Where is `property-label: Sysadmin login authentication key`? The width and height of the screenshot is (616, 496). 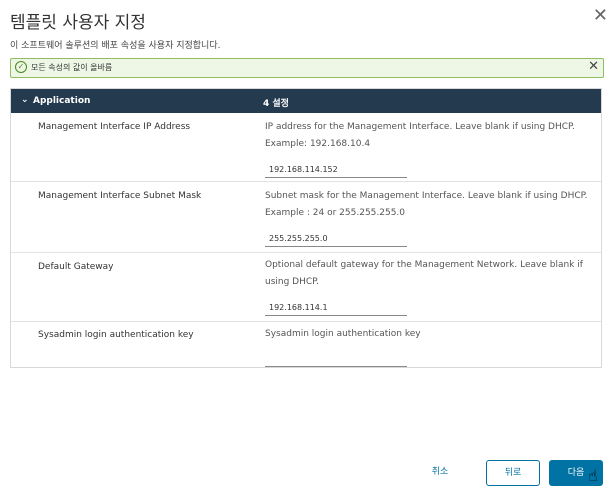 property-label: Sysadmin login authentication key is located at coordinates (116, 335).